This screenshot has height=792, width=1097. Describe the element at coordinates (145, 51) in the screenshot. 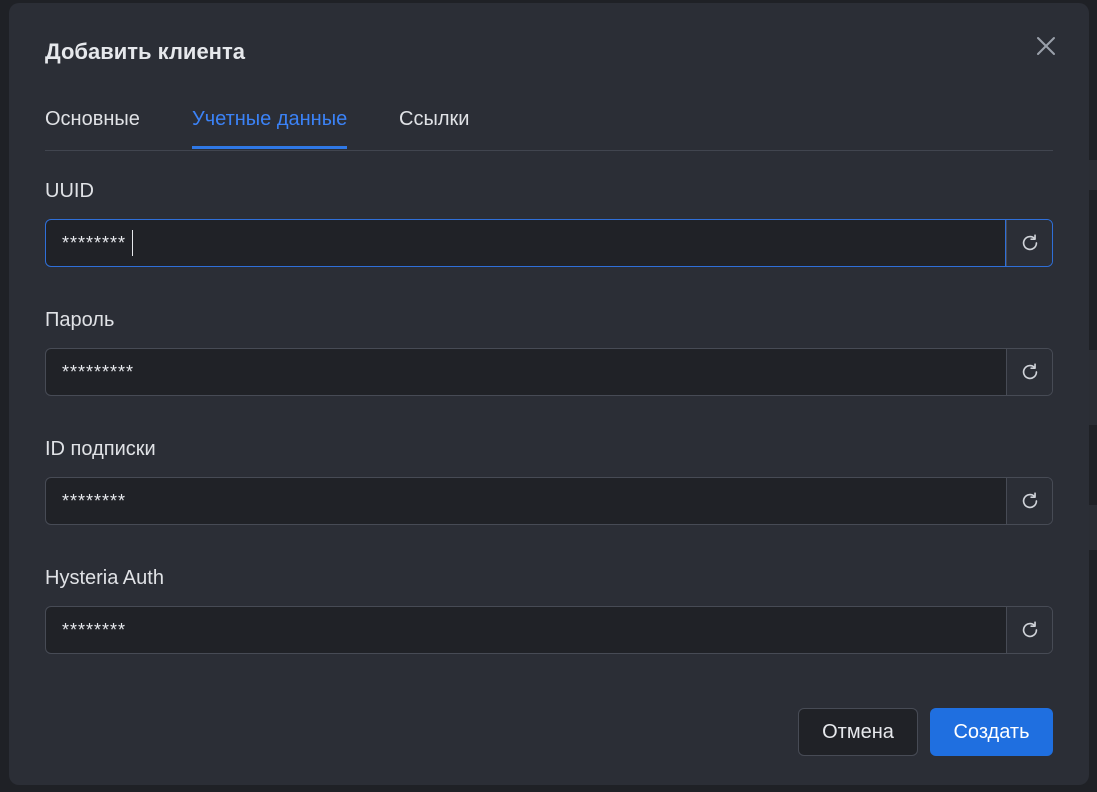

I see `dialog-title: Добавить клиента` at that location.